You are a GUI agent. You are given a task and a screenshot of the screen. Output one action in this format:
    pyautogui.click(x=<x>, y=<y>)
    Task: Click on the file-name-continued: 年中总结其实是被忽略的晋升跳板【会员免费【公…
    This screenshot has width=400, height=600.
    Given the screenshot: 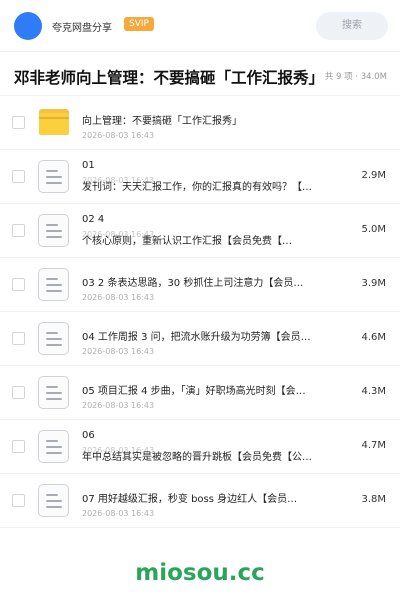 What is the action you would take?
    pyautogui.click(x=197, y=457)
    